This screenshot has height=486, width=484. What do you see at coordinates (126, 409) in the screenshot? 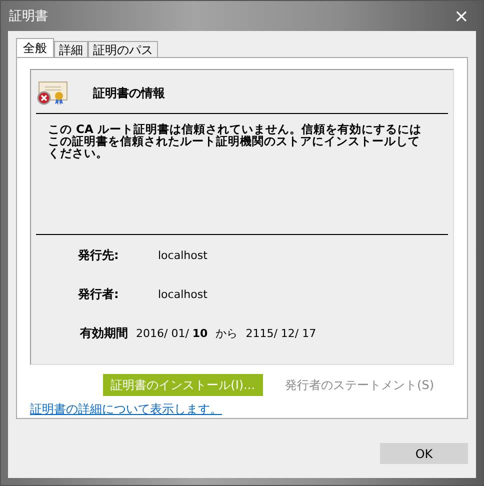
I see `details-link: 証明書の詳細について表示します。` at bounding box center [126, 409].